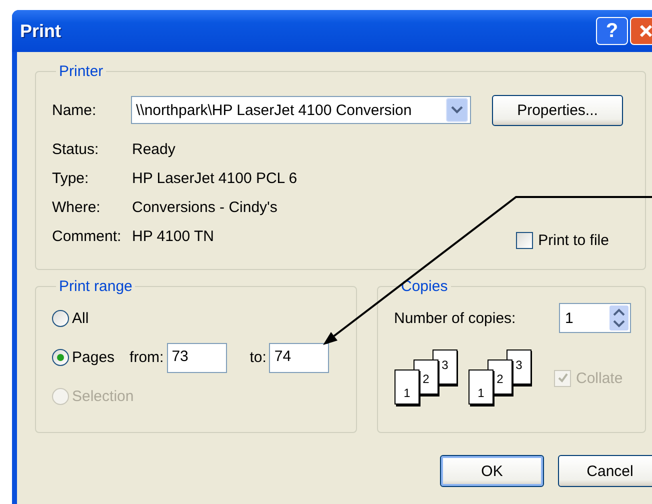 Image resolution: width=652 pixels, height=504 pixels. Describe the element at coordinates (492, 471) in the screenshot. I see `dialog-button: OK` at that location.